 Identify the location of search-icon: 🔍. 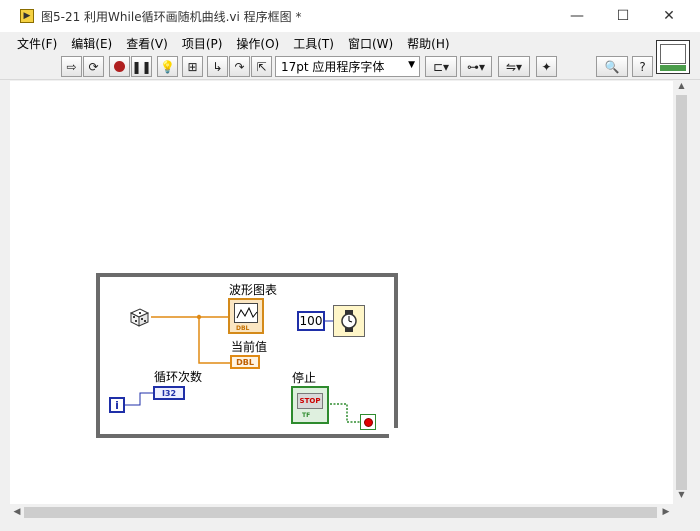
(612, 66).